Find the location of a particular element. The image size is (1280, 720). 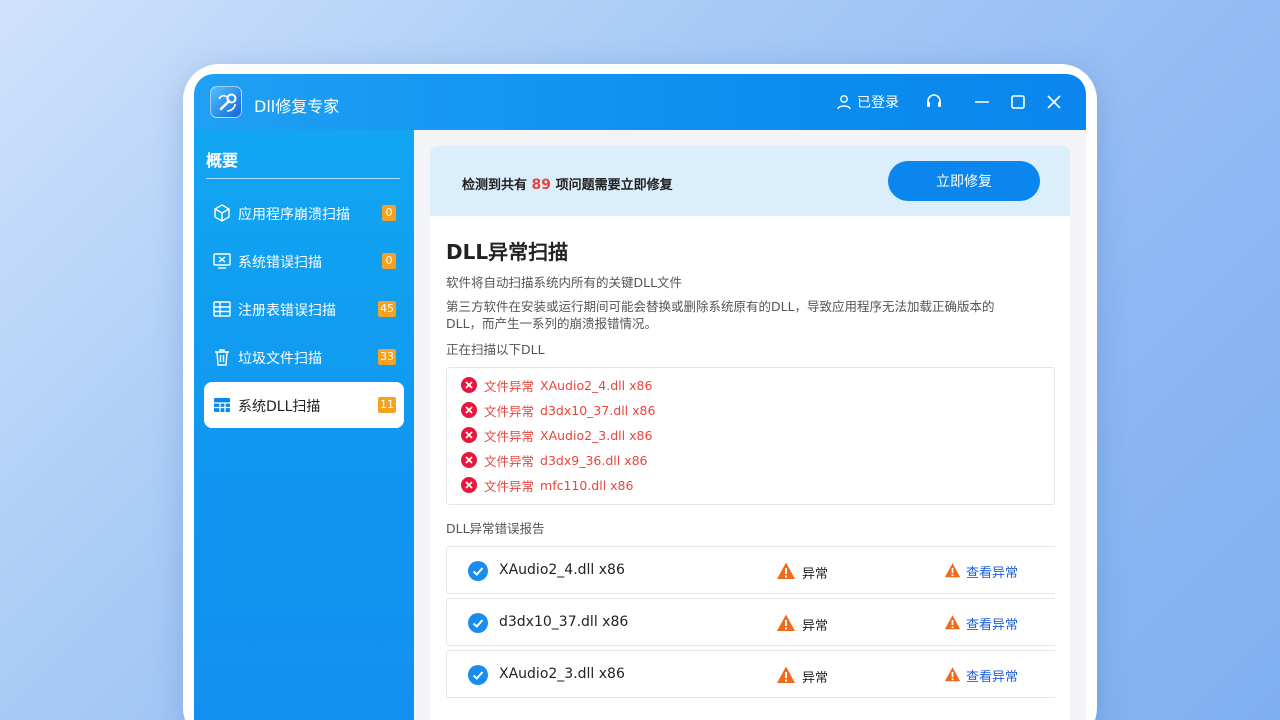

sidebar-item-system-dll-scan: 系统DLL扫描 11 is located at coordinates (304, 405).